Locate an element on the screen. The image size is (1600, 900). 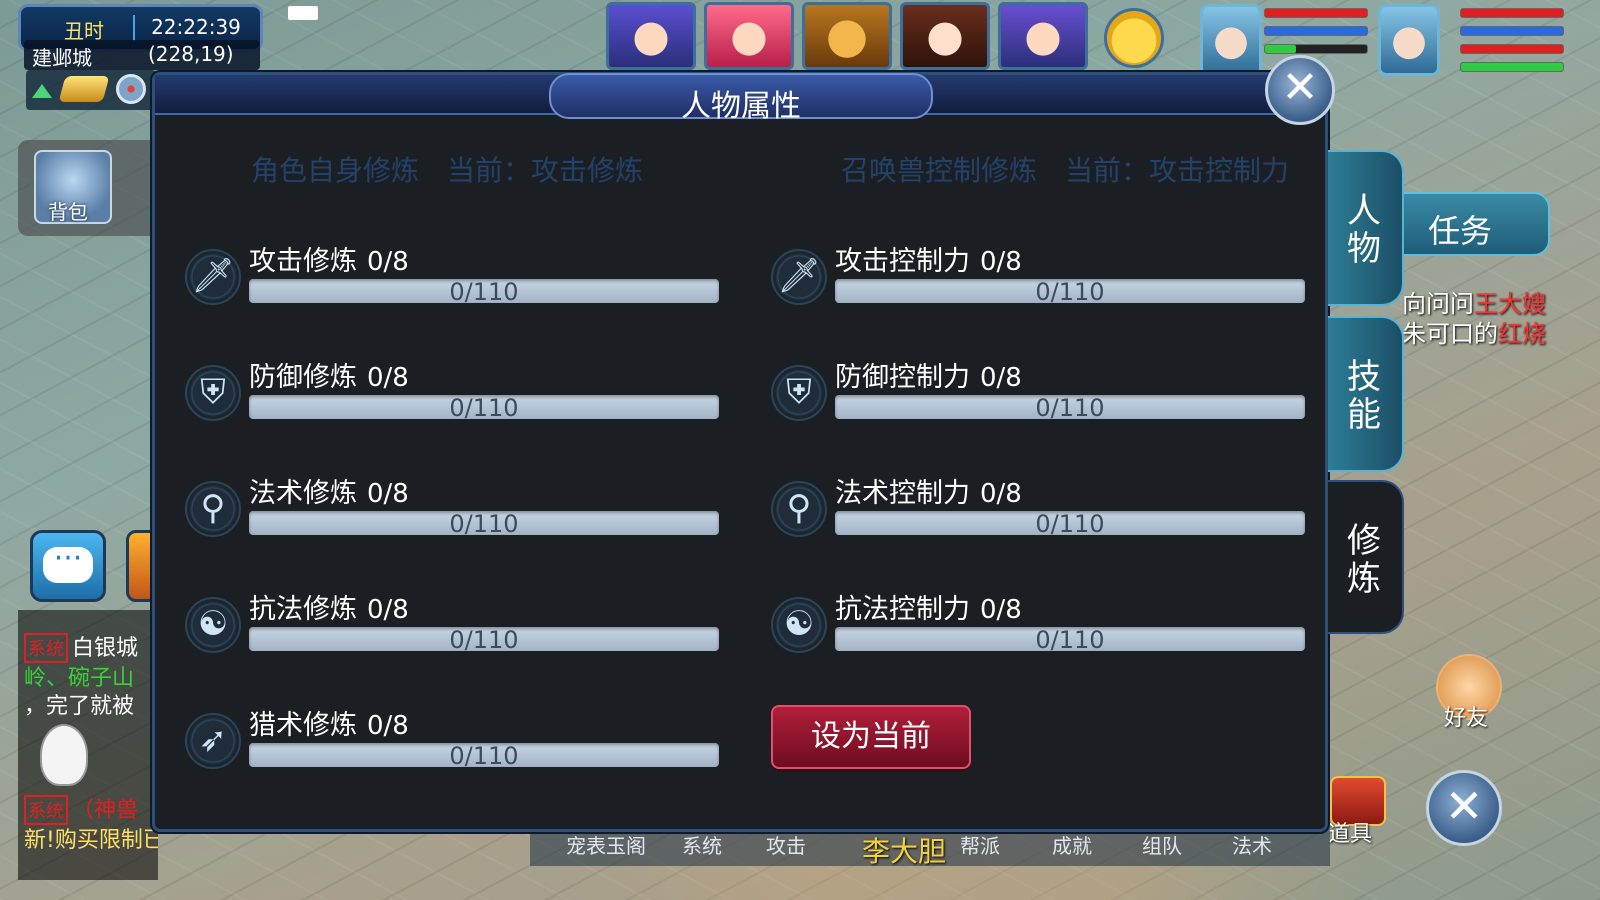
training-label: 法术修炼 is located at coordinates (303, 493).